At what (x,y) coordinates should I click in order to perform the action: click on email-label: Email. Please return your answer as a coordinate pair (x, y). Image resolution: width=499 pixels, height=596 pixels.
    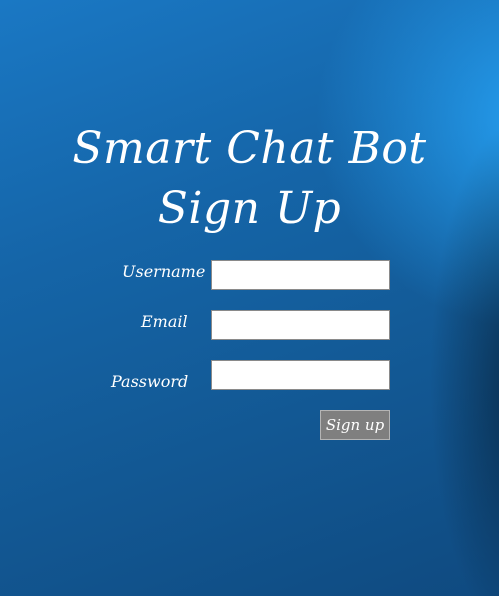
    Looking at the image, I should click on (164, 321).